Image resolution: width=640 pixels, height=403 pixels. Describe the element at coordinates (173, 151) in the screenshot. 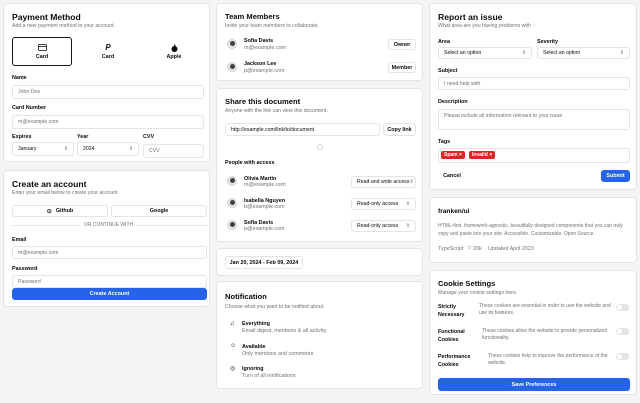

I see `cvv-input: CVV` at that location.